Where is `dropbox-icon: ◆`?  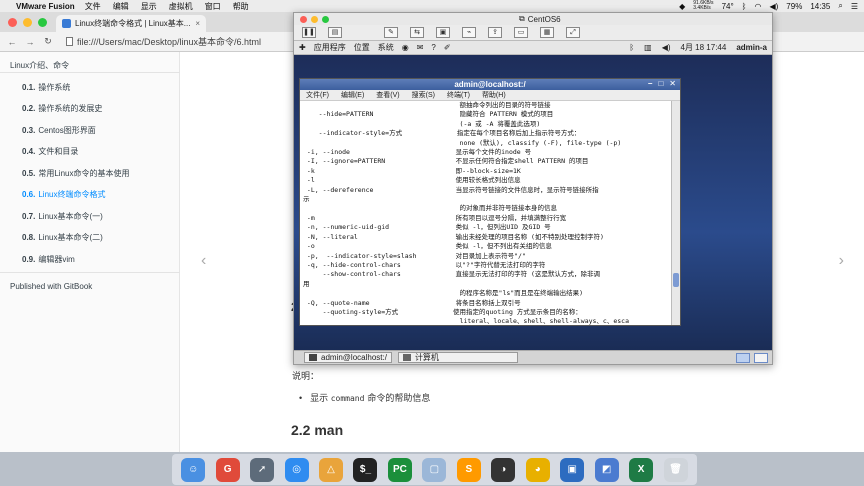
dropbox-icon: ◆ is located at coordinates (682, 6).